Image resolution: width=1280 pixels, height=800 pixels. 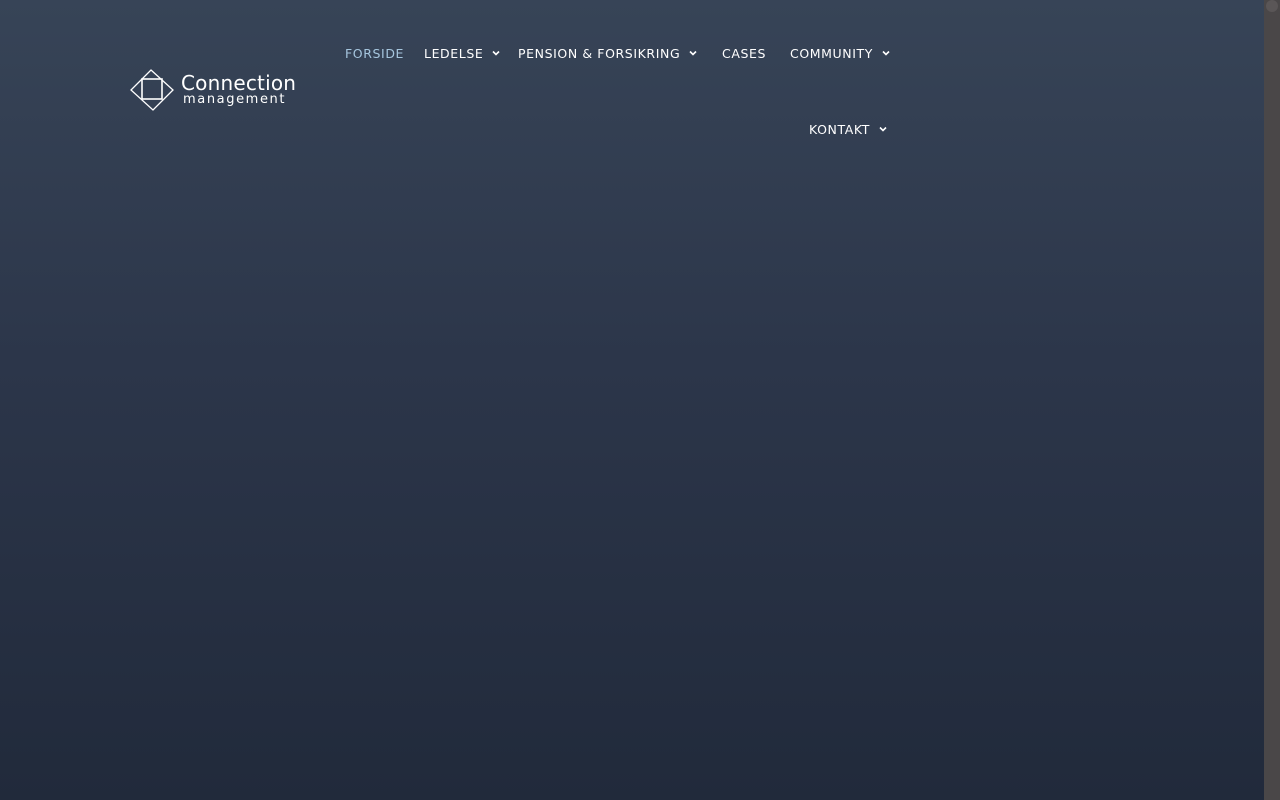 I want to click on nav-item-community: COMMUNITY, so click(x=840, y=53).